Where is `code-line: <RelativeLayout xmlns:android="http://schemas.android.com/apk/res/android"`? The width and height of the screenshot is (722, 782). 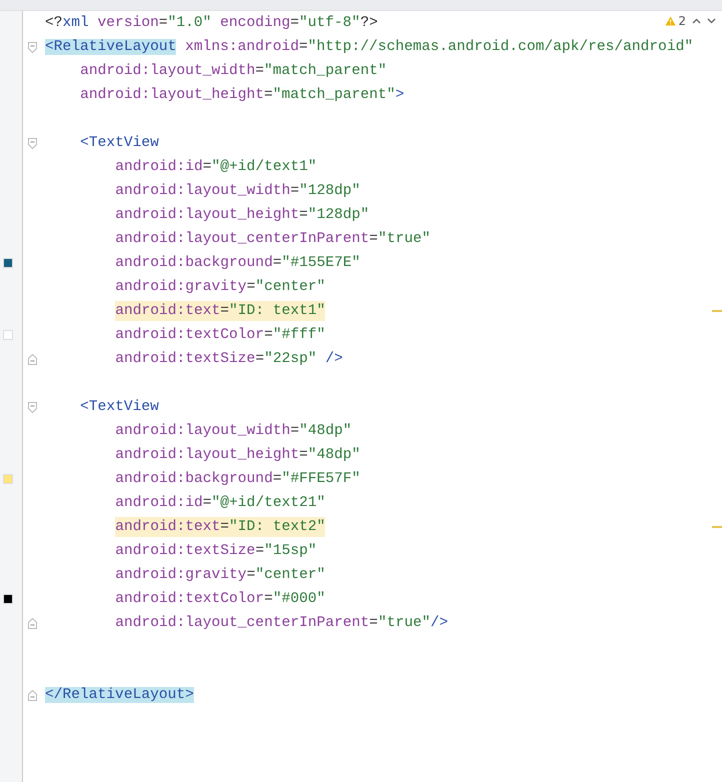
code-line: <RelativeLayout xmlns:android="http://schemas.android.com/apk/res/android" is located at coordinates (369, 47).